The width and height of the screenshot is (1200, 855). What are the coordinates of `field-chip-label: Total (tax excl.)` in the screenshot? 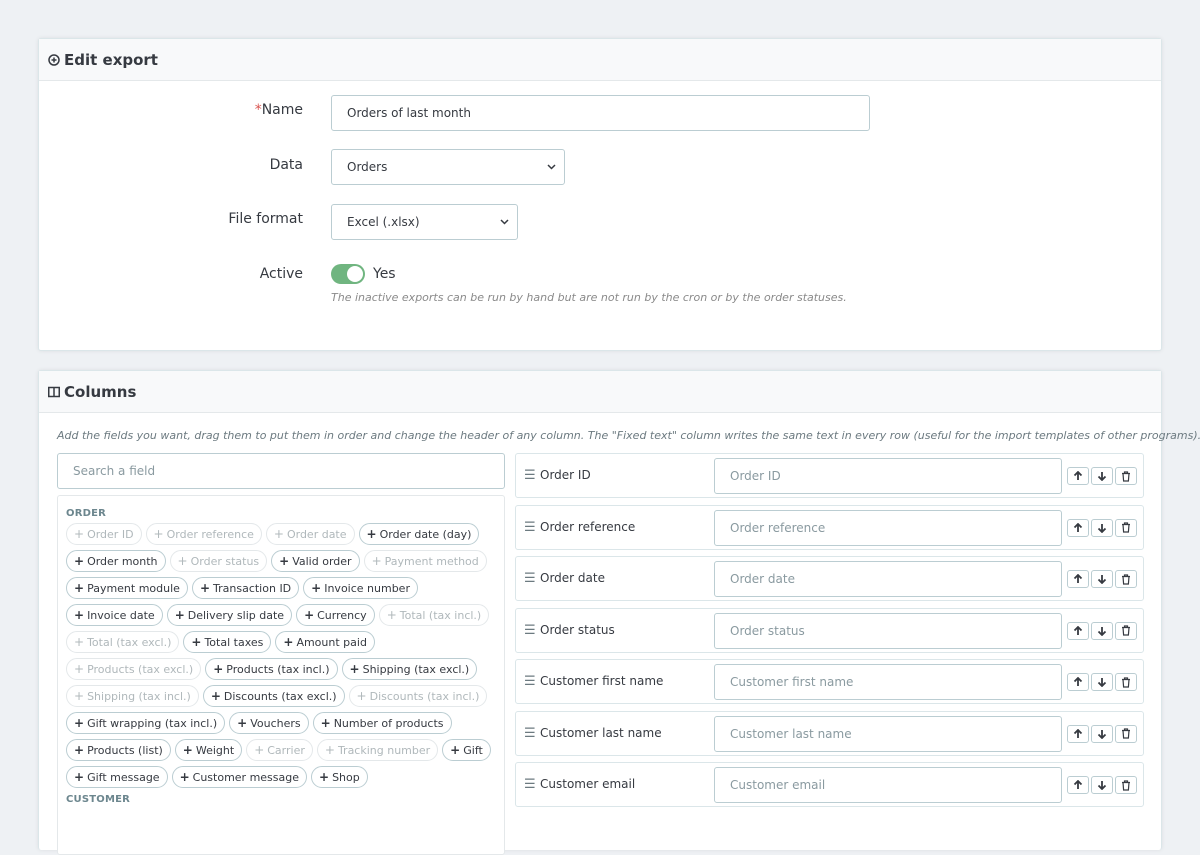 It's located at (129, 642).